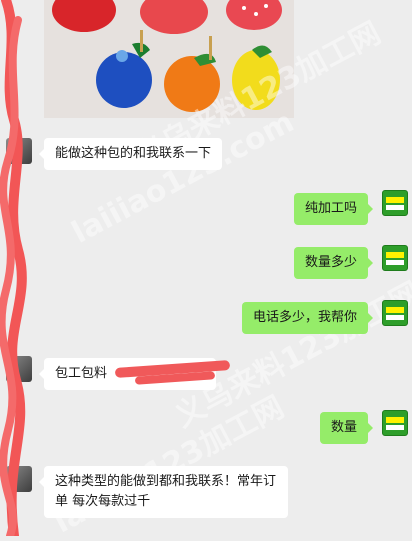 This screenshot has width=412, height=541. Describe the element at coordinates (346, 428) in the screenshot. I see `message-bubble: 数量` at that location.